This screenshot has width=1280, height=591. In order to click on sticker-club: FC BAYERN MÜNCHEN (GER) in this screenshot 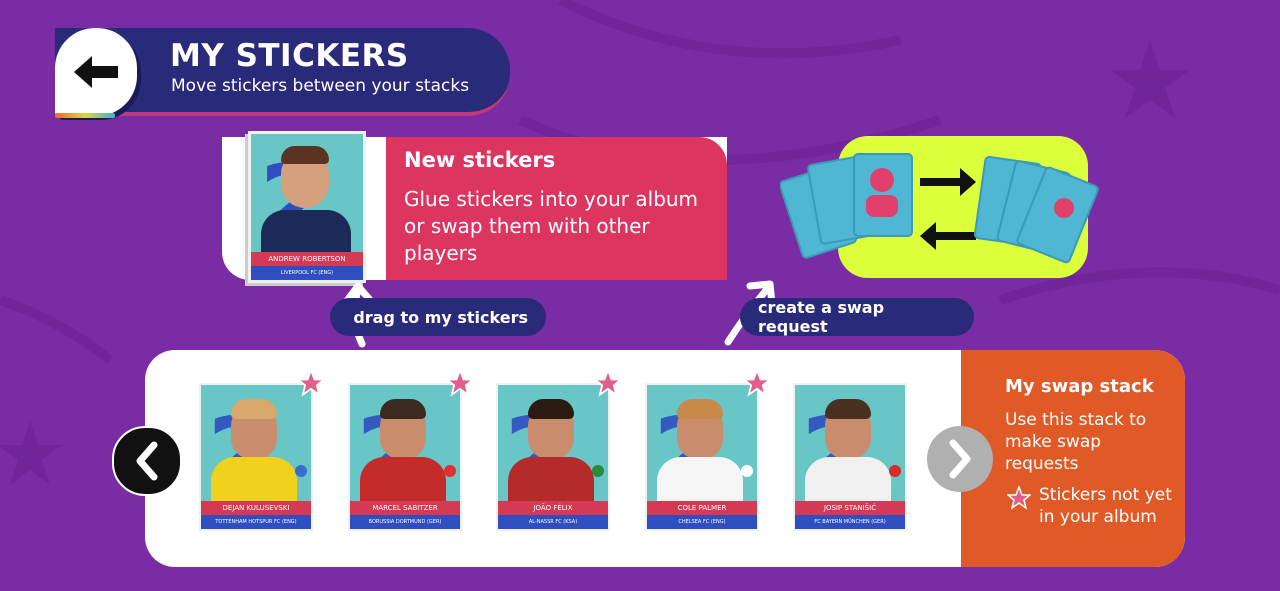, I will do `click(850, 522)`.